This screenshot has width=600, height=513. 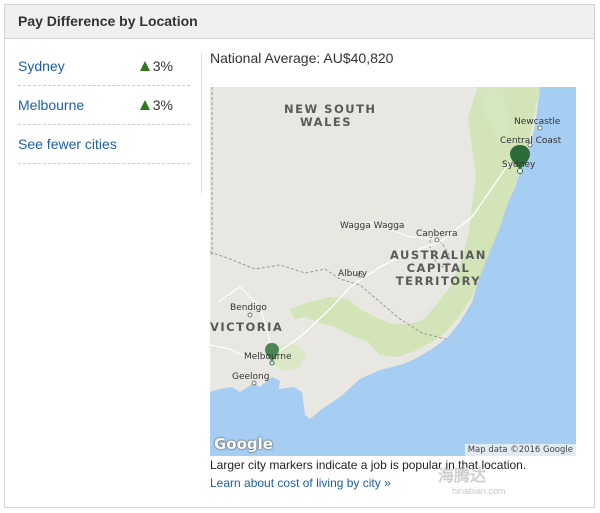 I want to click on panel-title: Pay Difference by Location, so click(x=299, y=22).